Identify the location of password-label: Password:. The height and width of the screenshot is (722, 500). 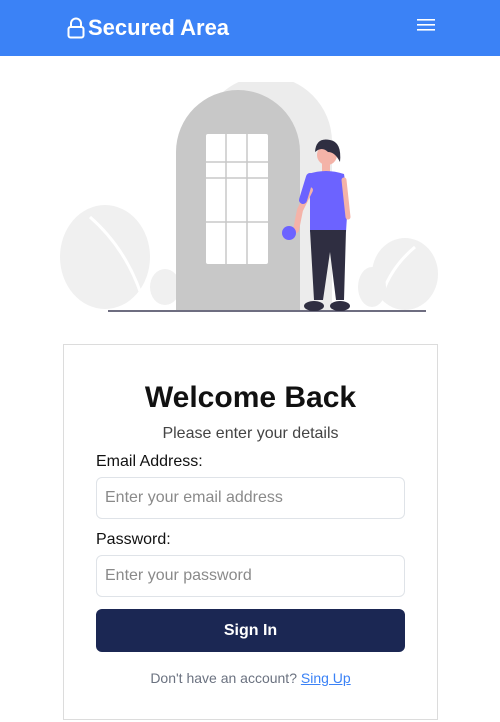
(133, 539).